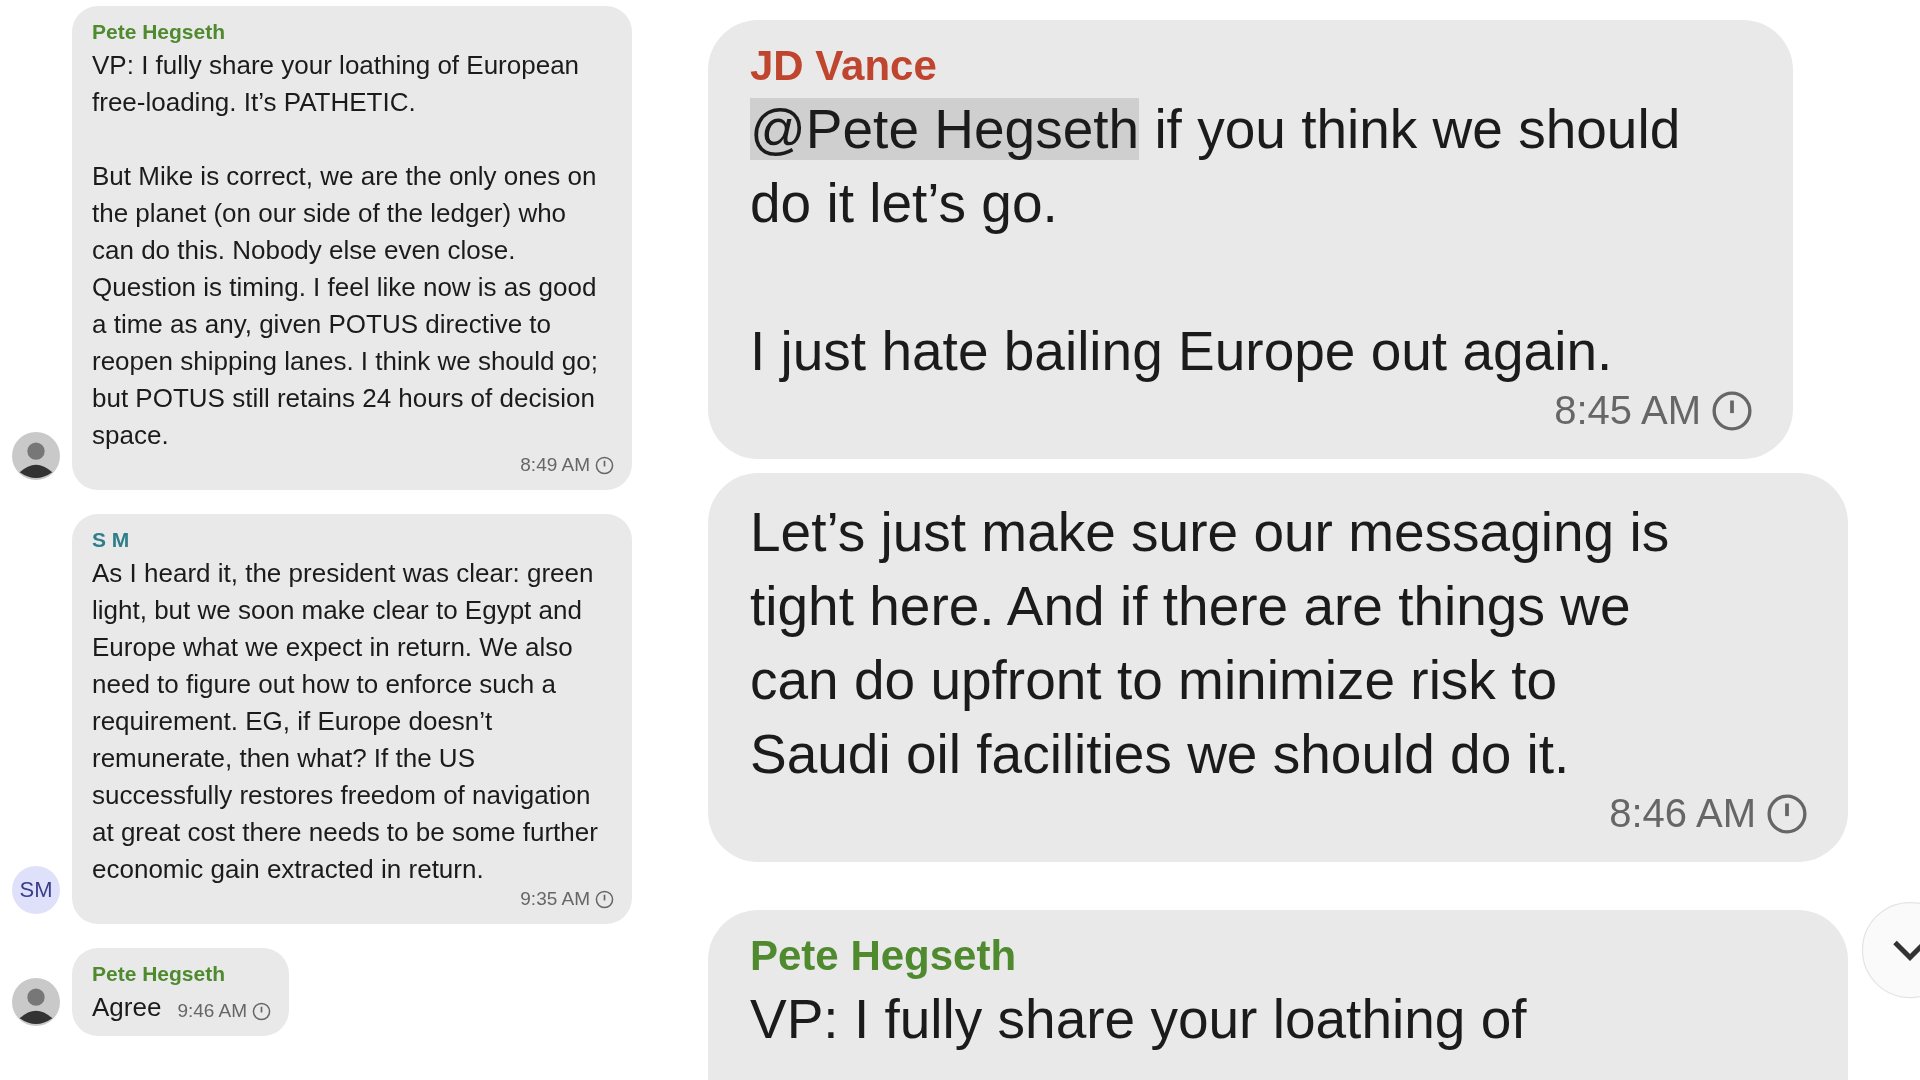 The width and height of the screenshot is (1920, 1080). I want to click on sender-name: S M, so click(111, 540).